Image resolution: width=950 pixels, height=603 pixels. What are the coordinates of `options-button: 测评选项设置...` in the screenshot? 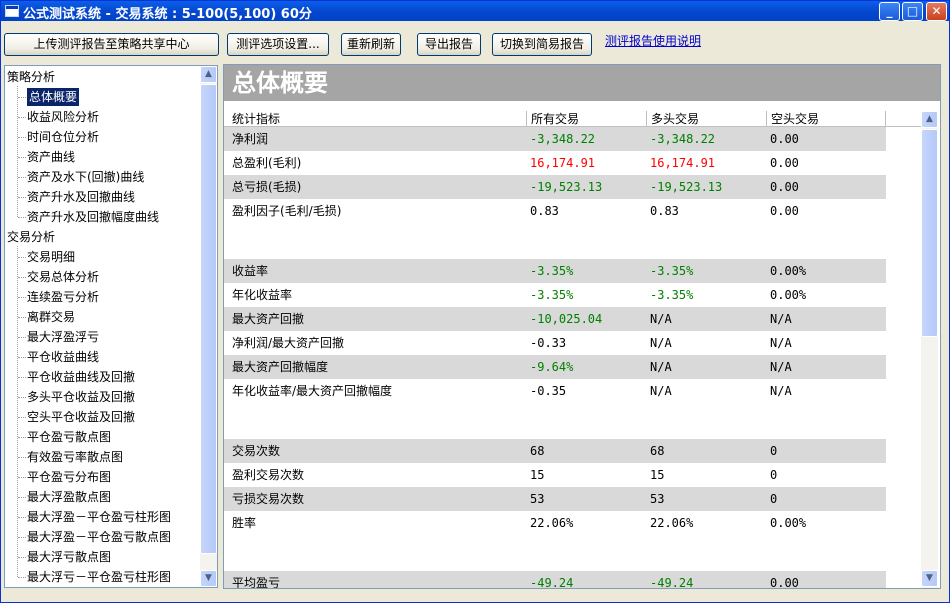 It's located at (278, 44).